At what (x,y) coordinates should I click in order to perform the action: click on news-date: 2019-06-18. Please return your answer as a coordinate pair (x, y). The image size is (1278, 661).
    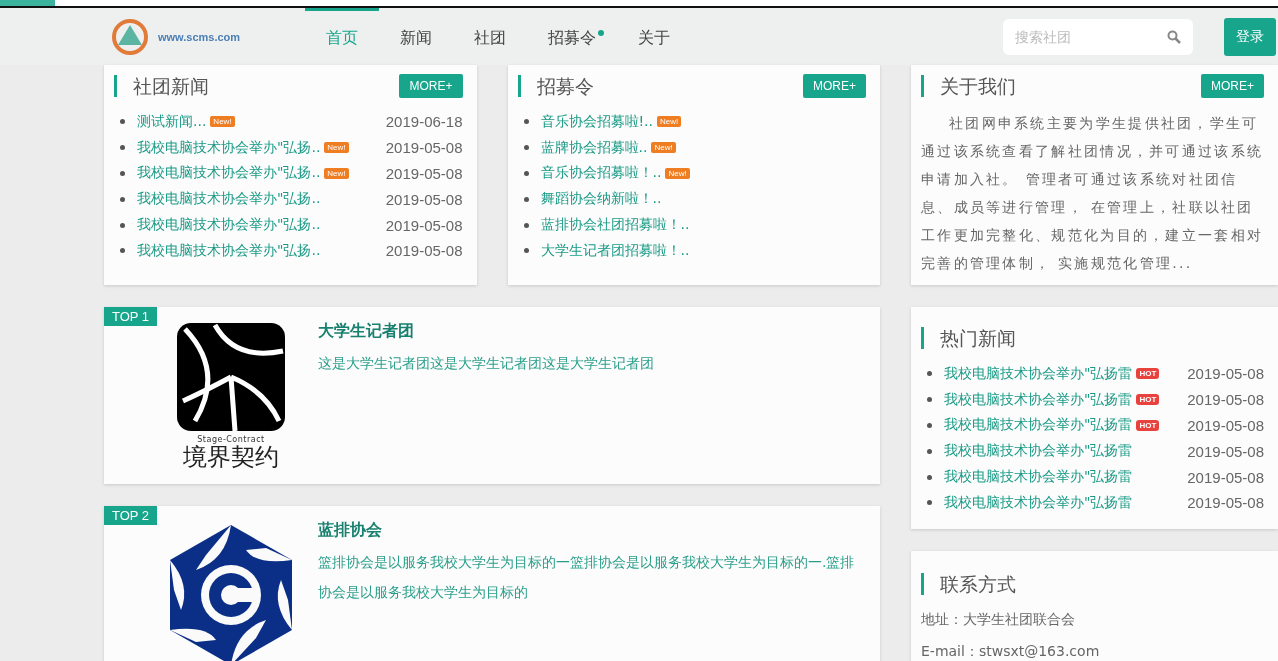
    Looking at the image, I should click on (424, 122).